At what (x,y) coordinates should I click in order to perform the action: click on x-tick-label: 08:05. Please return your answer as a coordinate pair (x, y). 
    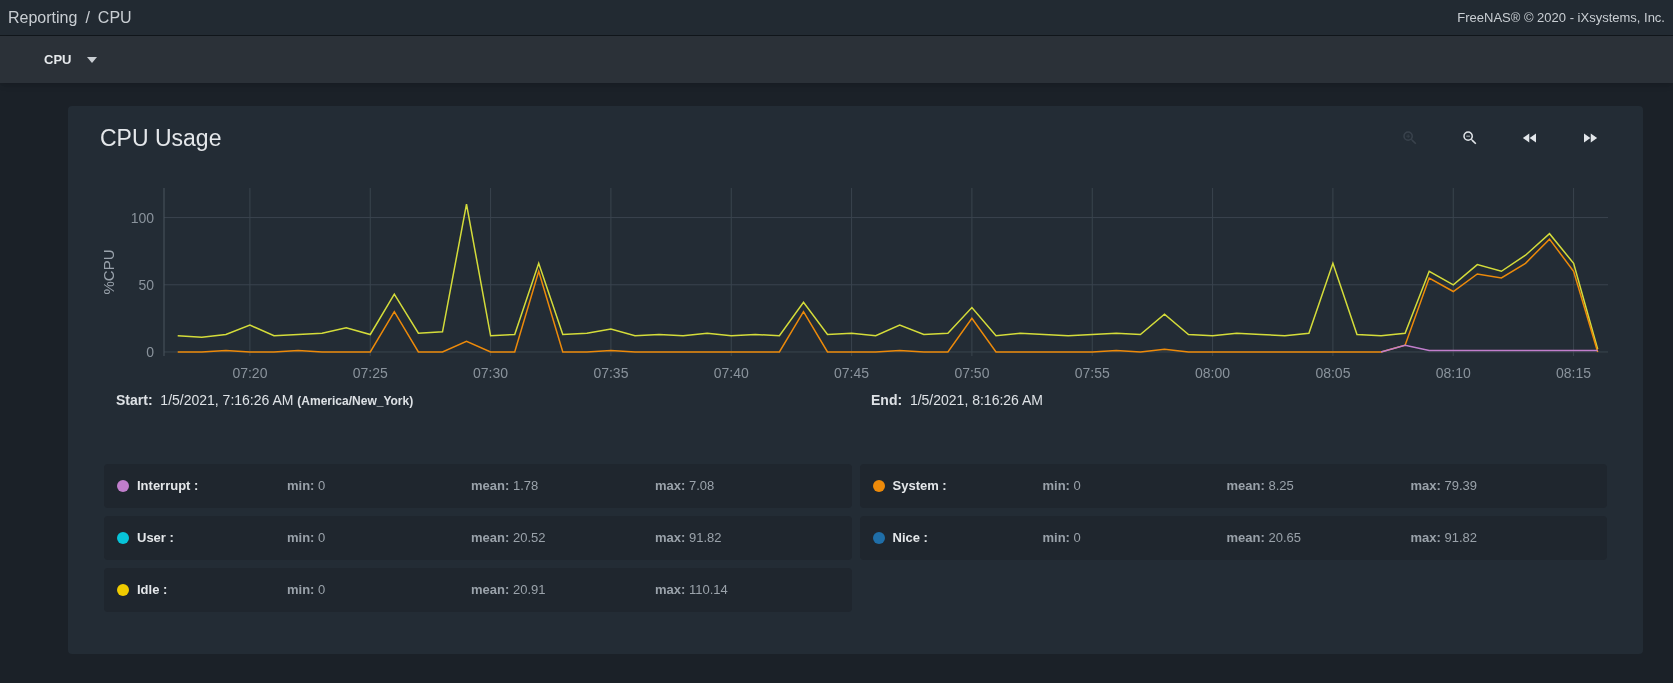
    Looking at the image, I should click on (1333, 372).